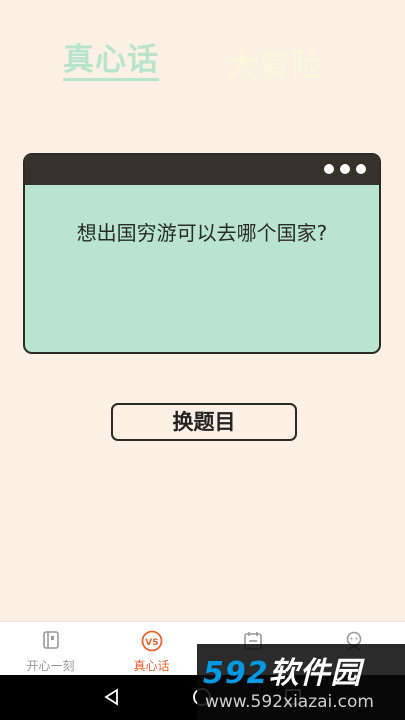 The width and height of the screenshot is (405, 720). I want to click on svg-text: VS, so click(151, 643).